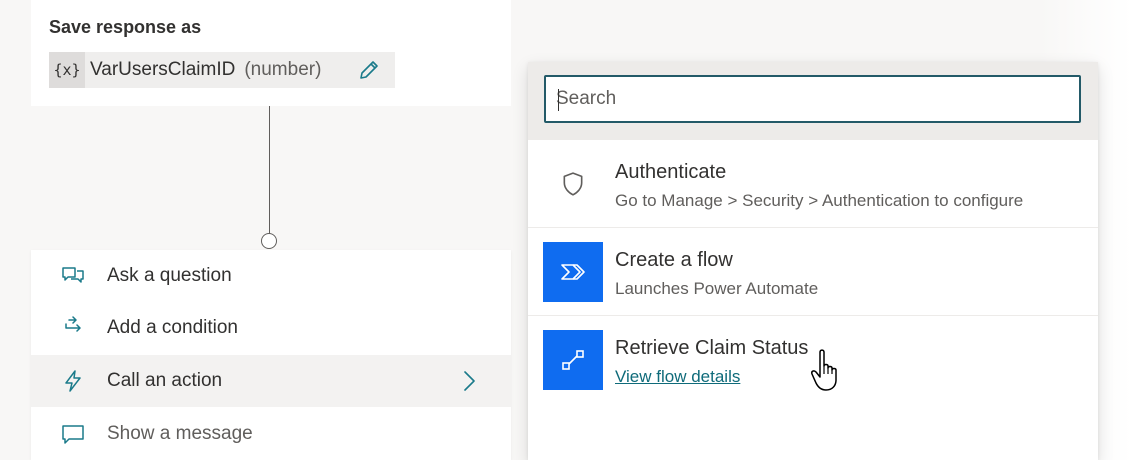 This screenshot has width=1132, height=460. Describe the element at coordinates (73, 434) in the screenshot. I see `message-icon` at that location.